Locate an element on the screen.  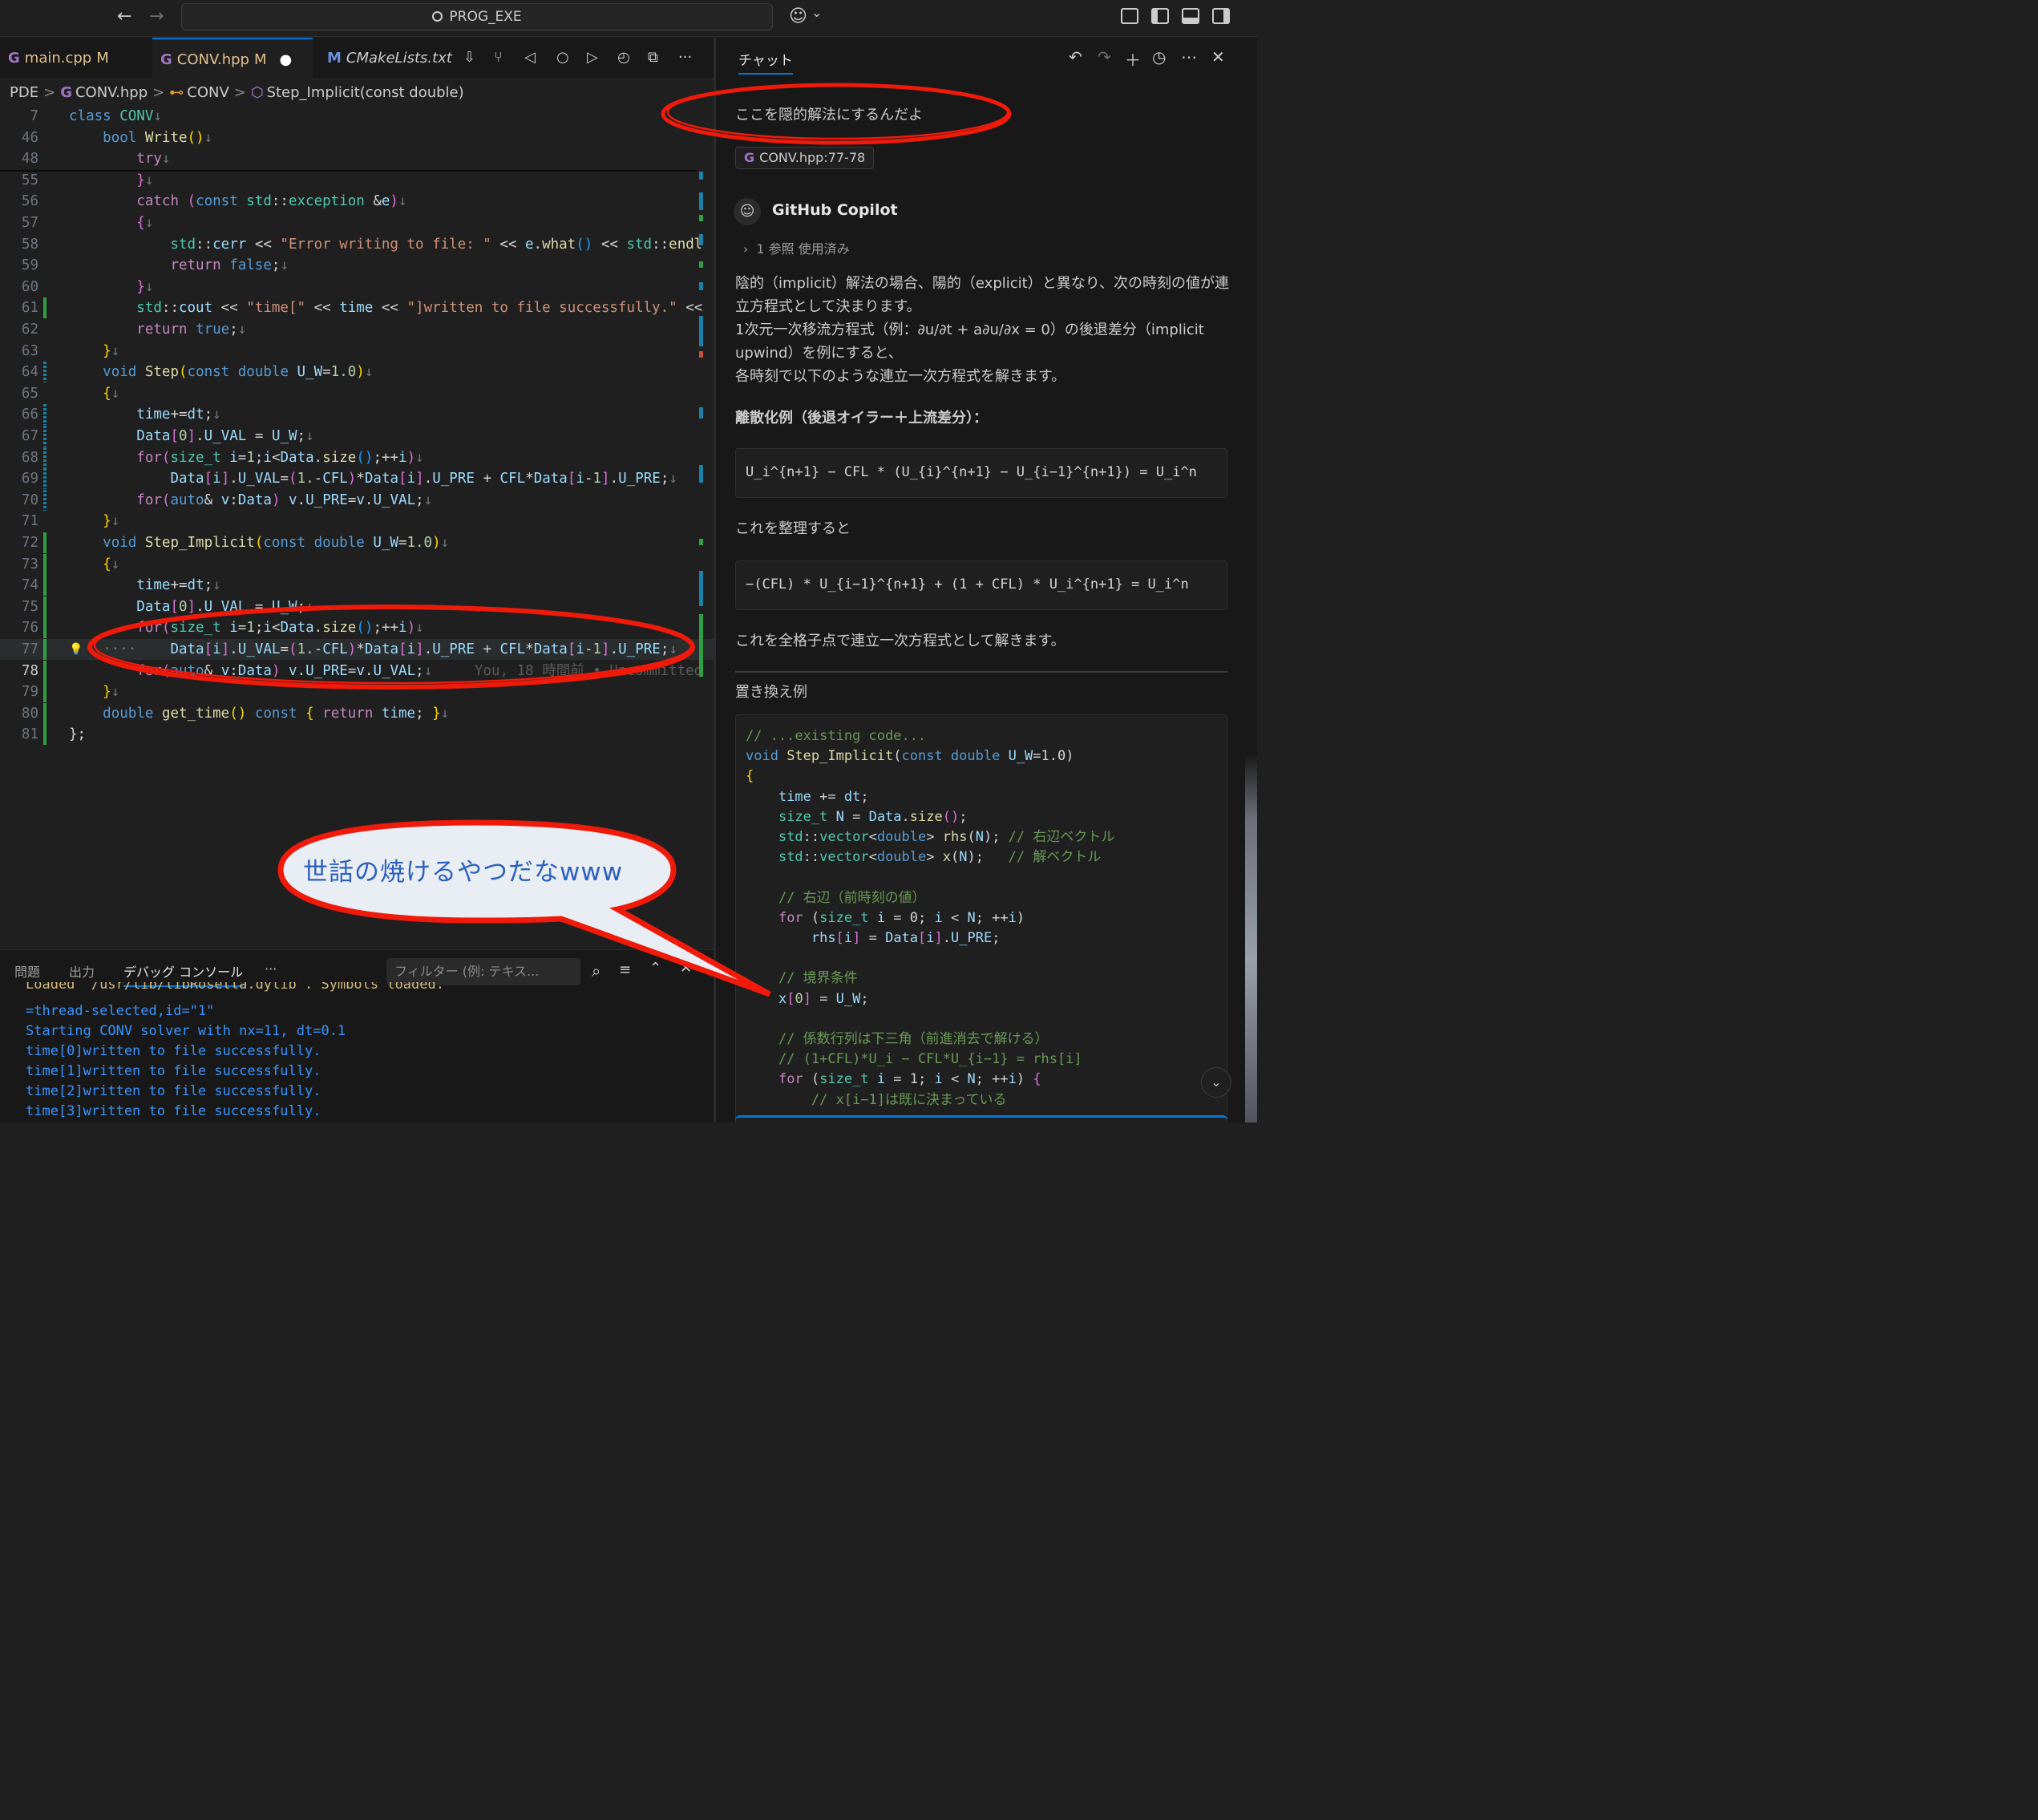
speech-bubble-annotation is located at coordinates (524, 908).